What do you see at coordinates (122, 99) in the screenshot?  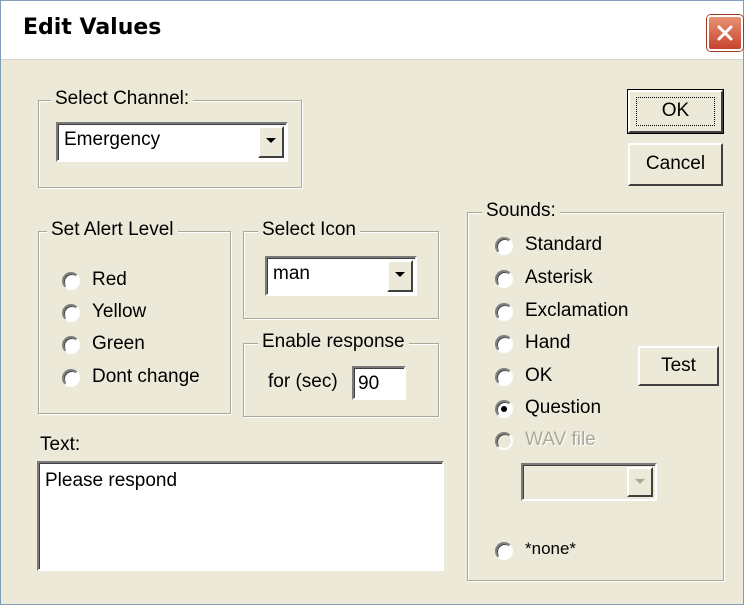 I see `channel-legend: Select Channel:` at bounding box center [122, 99].